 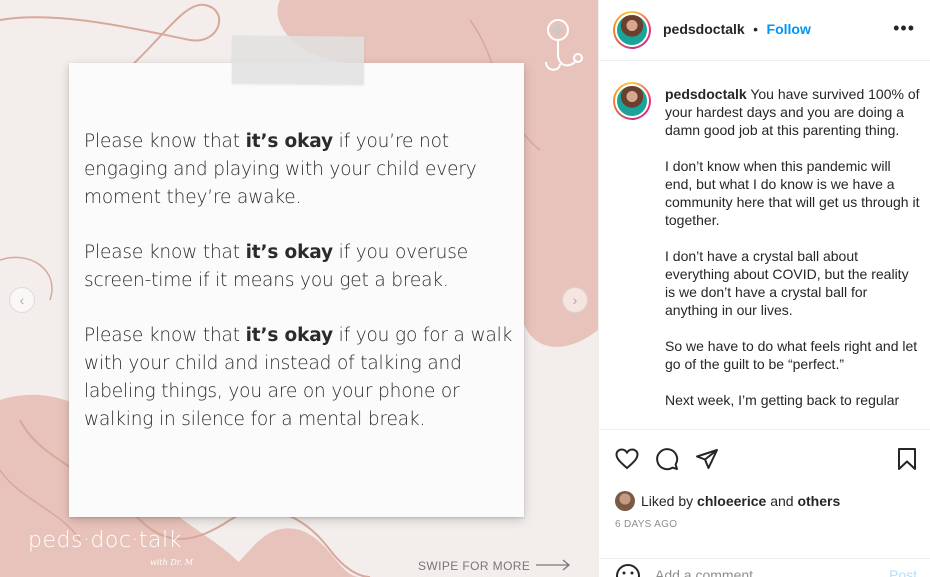 I want to click on caption-username: pedsdoctalk, so click(x=706, y=94).